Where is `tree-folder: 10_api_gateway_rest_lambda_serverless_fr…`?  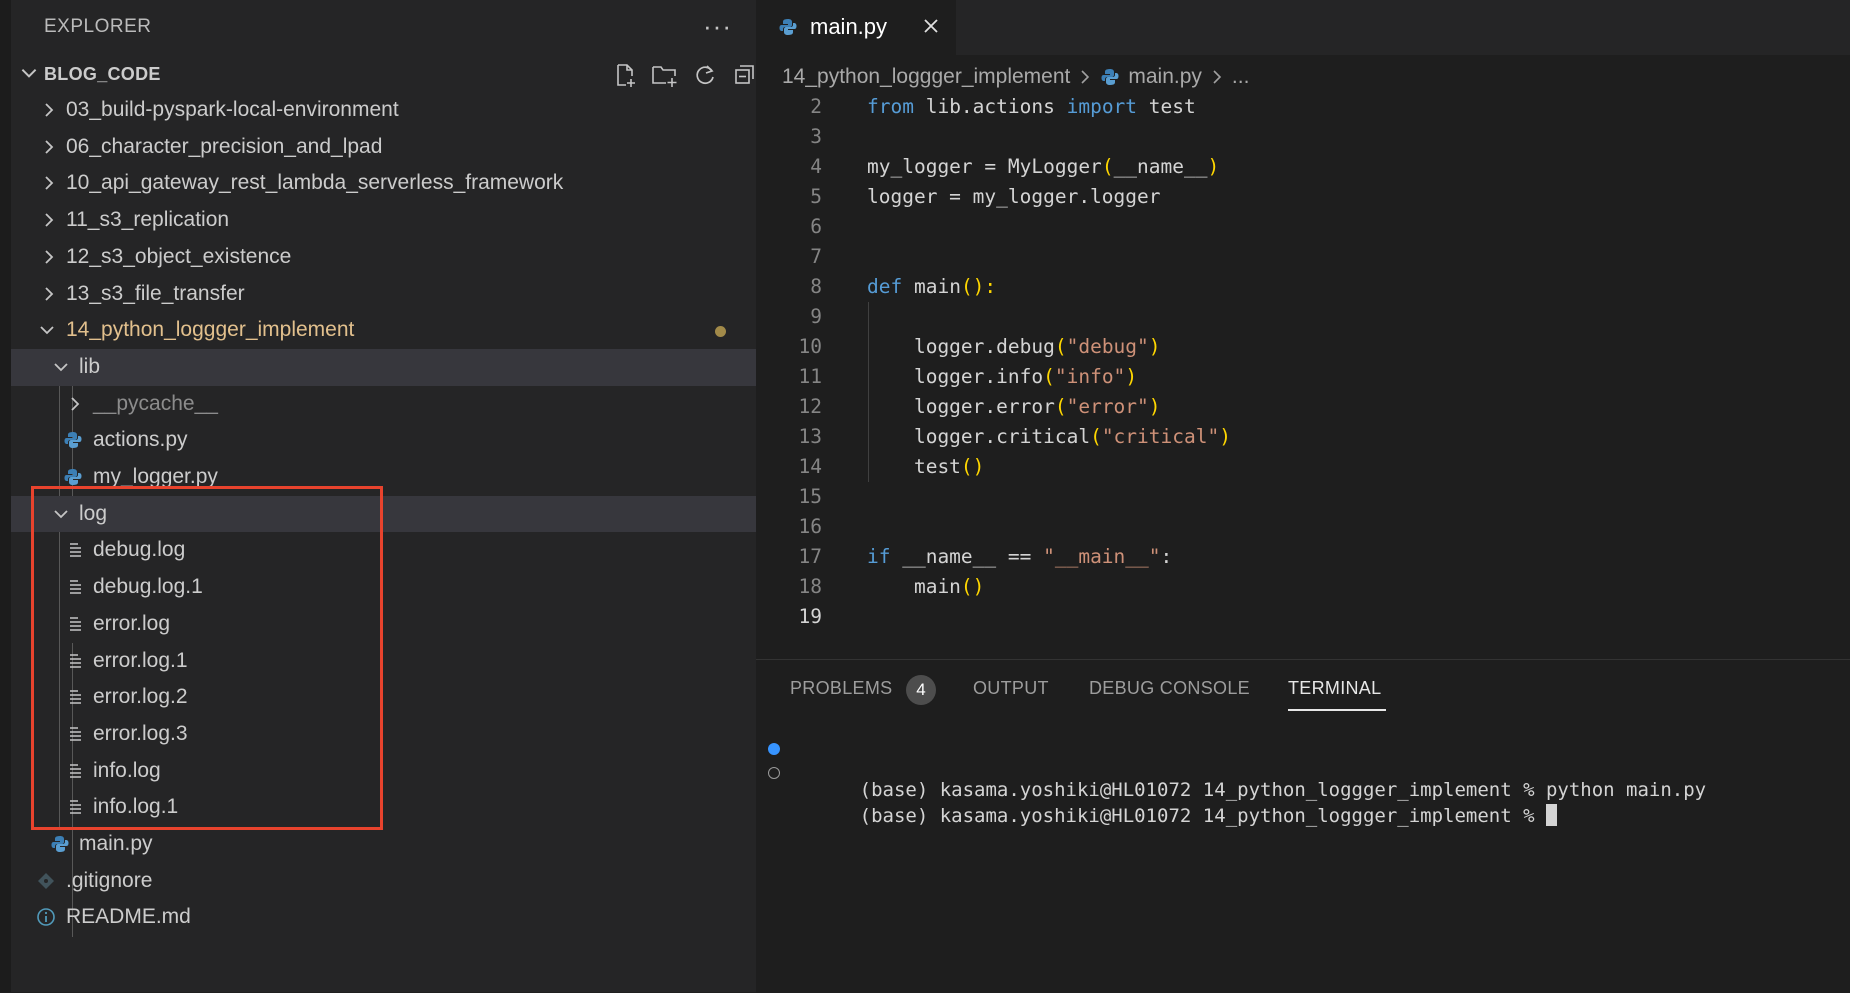
tree-folder: 10_api_gateway_rest_lambda_serverless_fr… is located at coordinates (383, 183).